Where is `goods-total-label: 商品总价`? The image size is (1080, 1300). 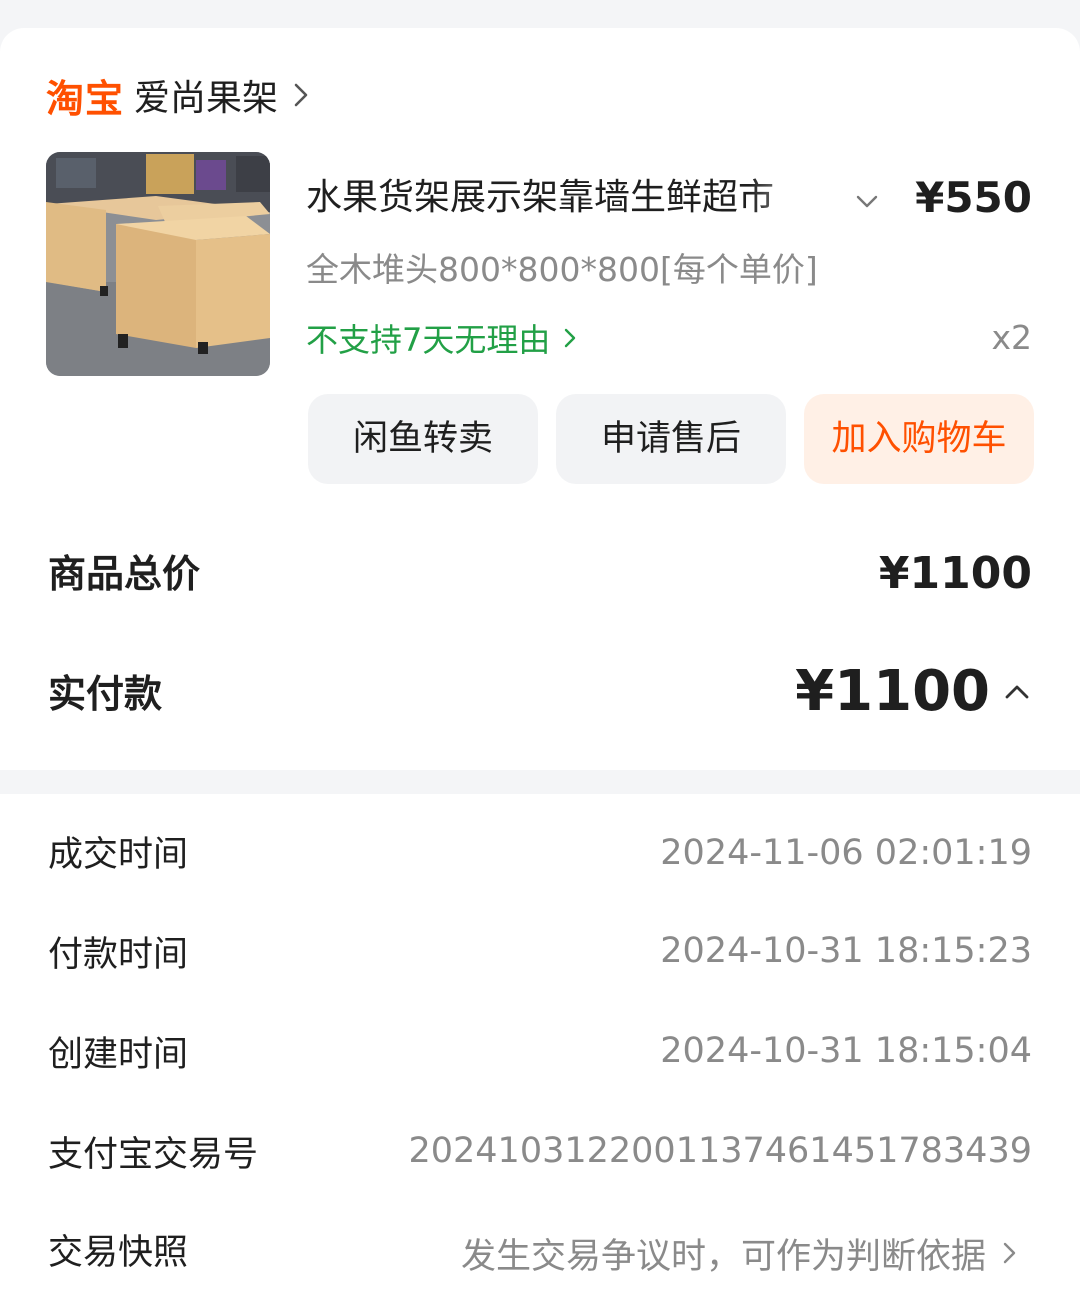
goods-total-label: 商品总价 is located at coordinates (124, 574).